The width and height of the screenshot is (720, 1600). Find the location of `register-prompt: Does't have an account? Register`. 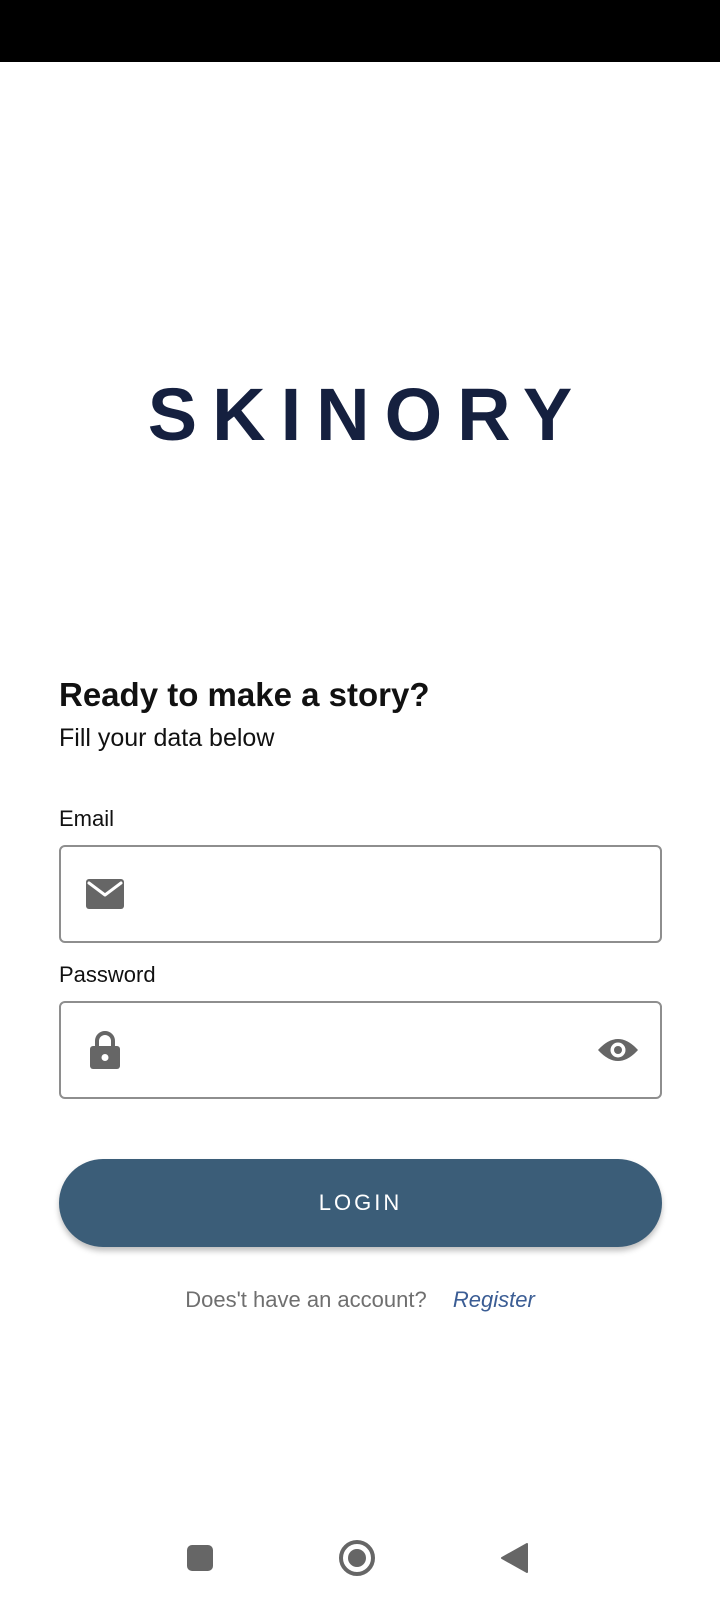

register-prompt: Does't have an account? Register is located at coordinates (360, 1300).